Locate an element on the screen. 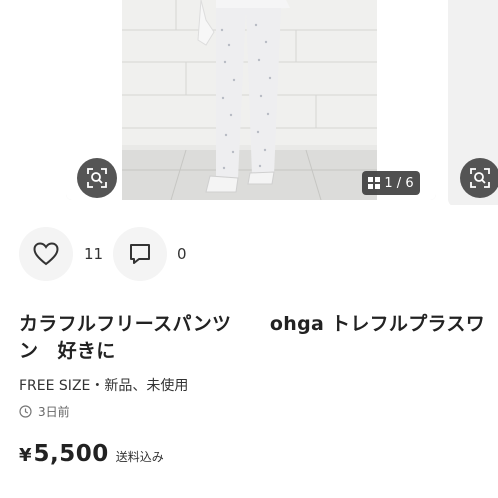  clock-icon is located at coordinates (25, 411).